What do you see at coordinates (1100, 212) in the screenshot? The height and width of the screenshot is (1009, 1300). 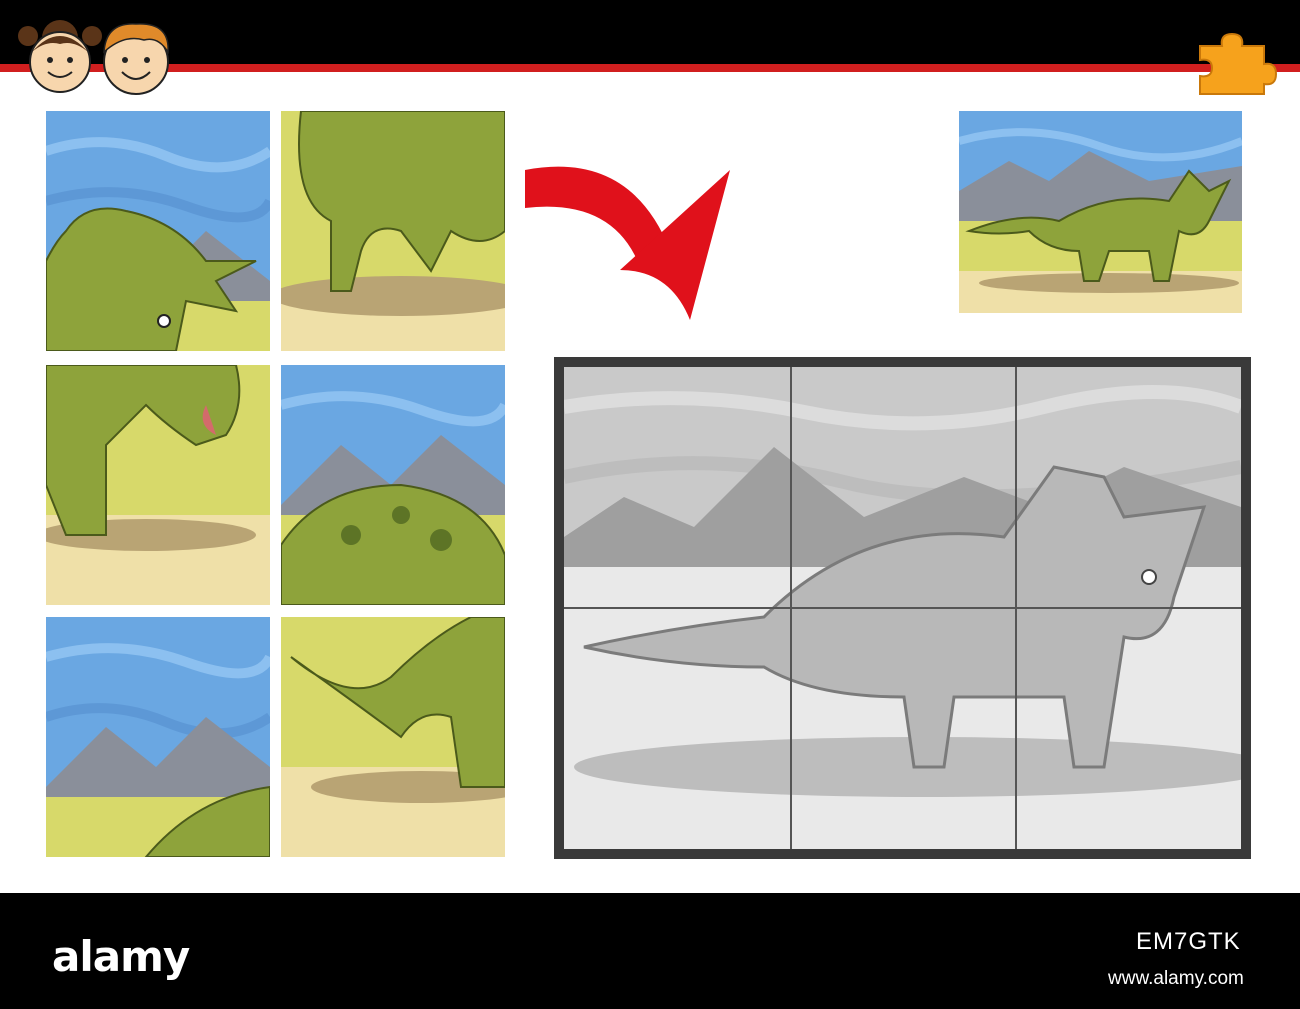 I see `preview-image` at bounding box center [1100, 212].